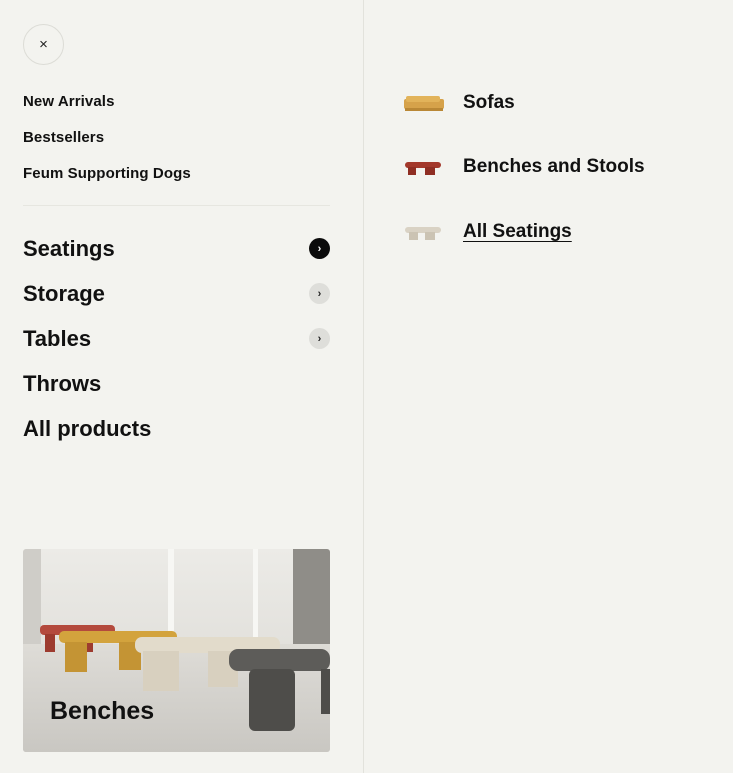  I want to click on seating-thumbnail-icon, so click(424, 232).